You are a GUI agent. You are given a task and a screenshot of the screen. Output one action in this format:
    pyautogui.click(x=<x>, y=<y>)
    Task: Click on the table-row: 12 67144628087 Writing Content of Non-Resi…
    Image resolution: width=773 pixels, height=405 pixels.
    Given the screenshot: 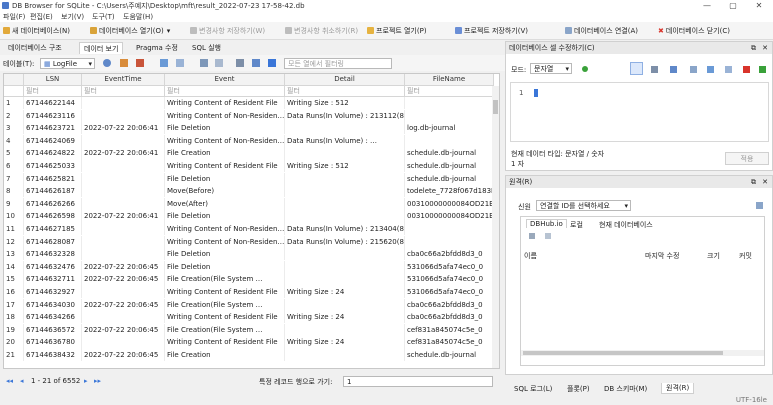 What is the action you would take?
    pyautogui.click(x=249, y=241)
    